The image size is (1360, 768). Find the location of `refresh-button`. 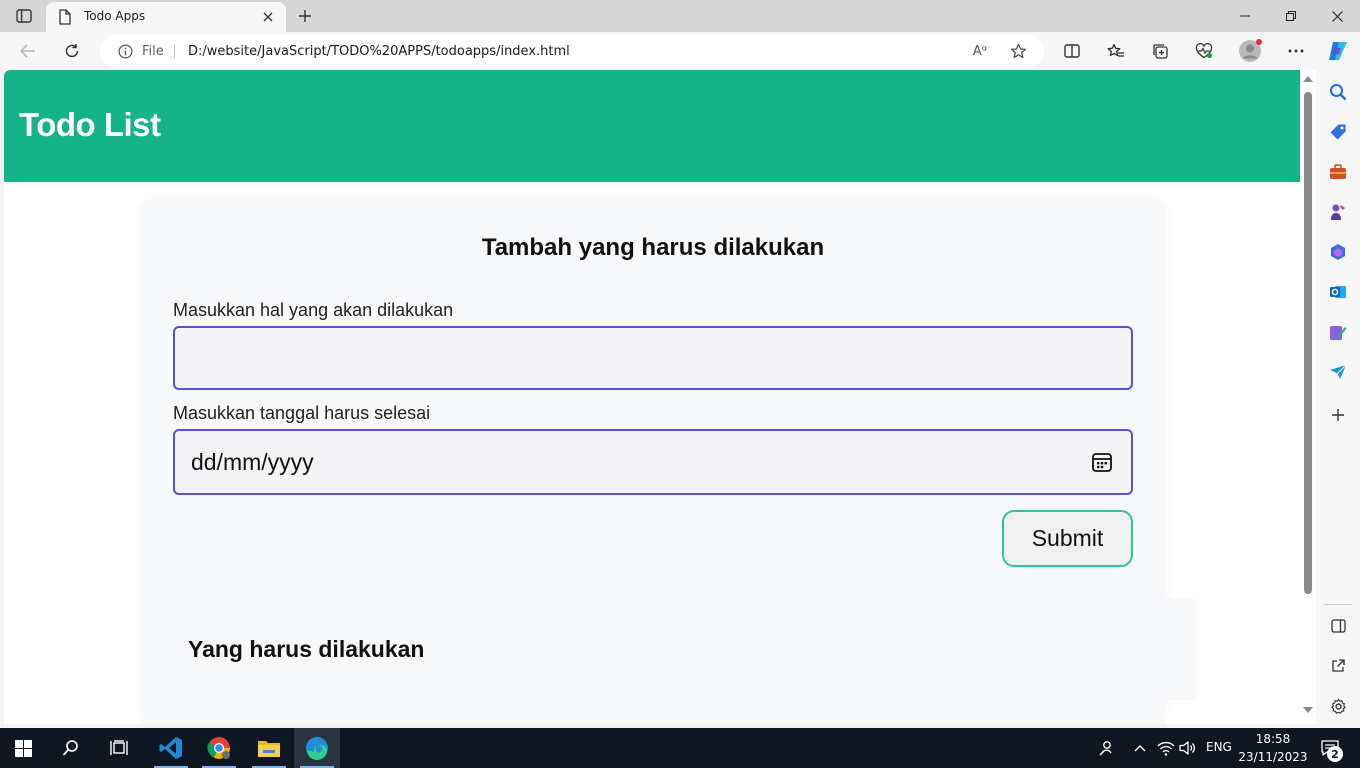

refresh-button is located at coordinates (72, 51).